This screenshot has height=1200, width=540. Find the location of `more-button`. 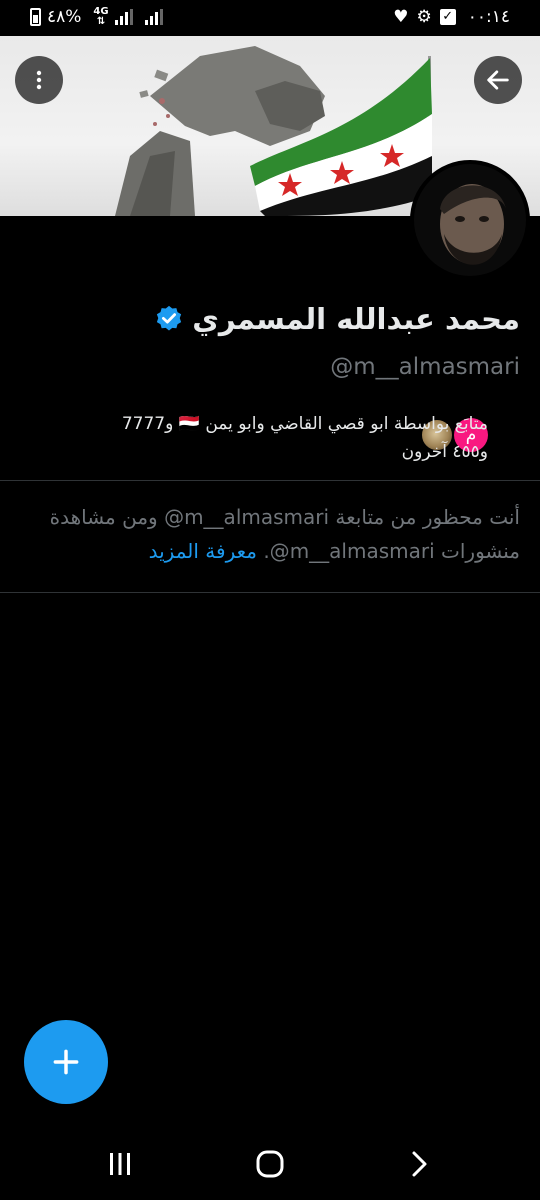

more-button is located at coordinates (39, 80).